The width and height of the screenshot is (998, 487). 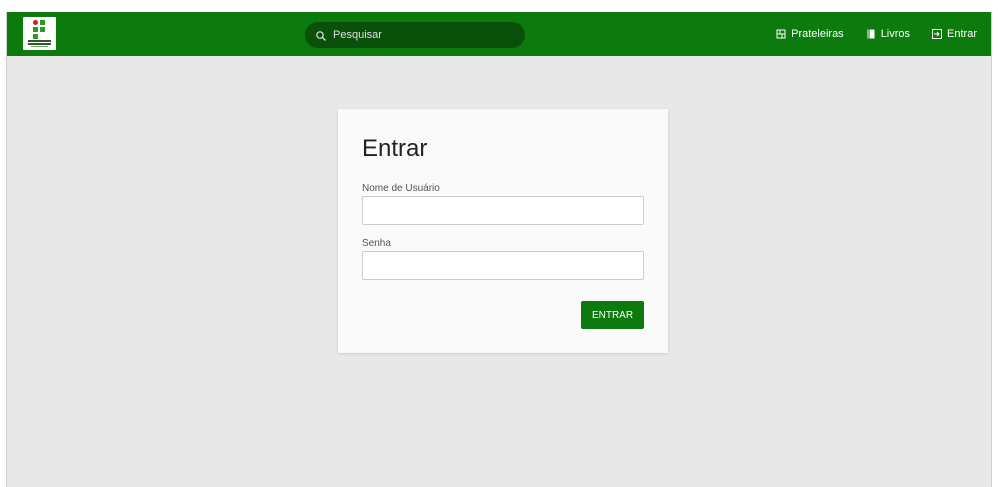 I want to click on password-label: Senha, so click(x=376, y=243).